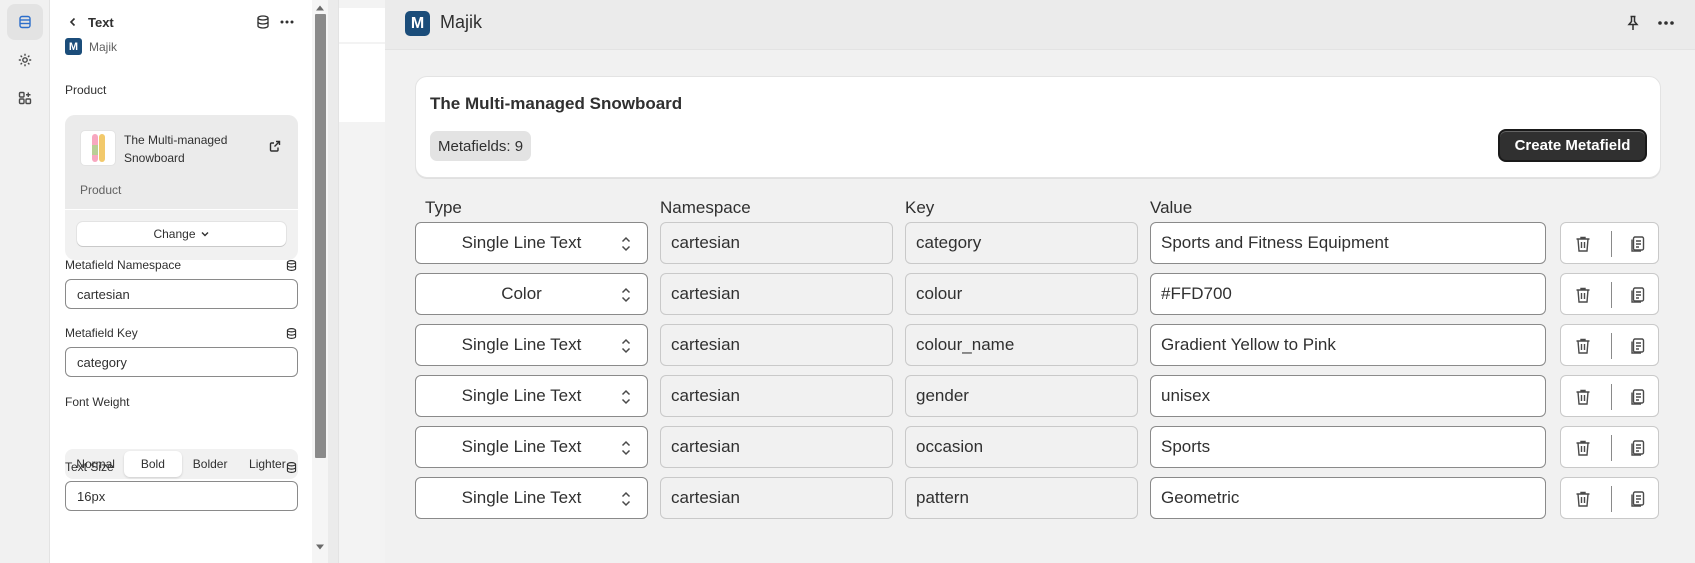 This screenshot has height=563, width=1695. I want to click on scroll-up-icon, so click(320, 8).